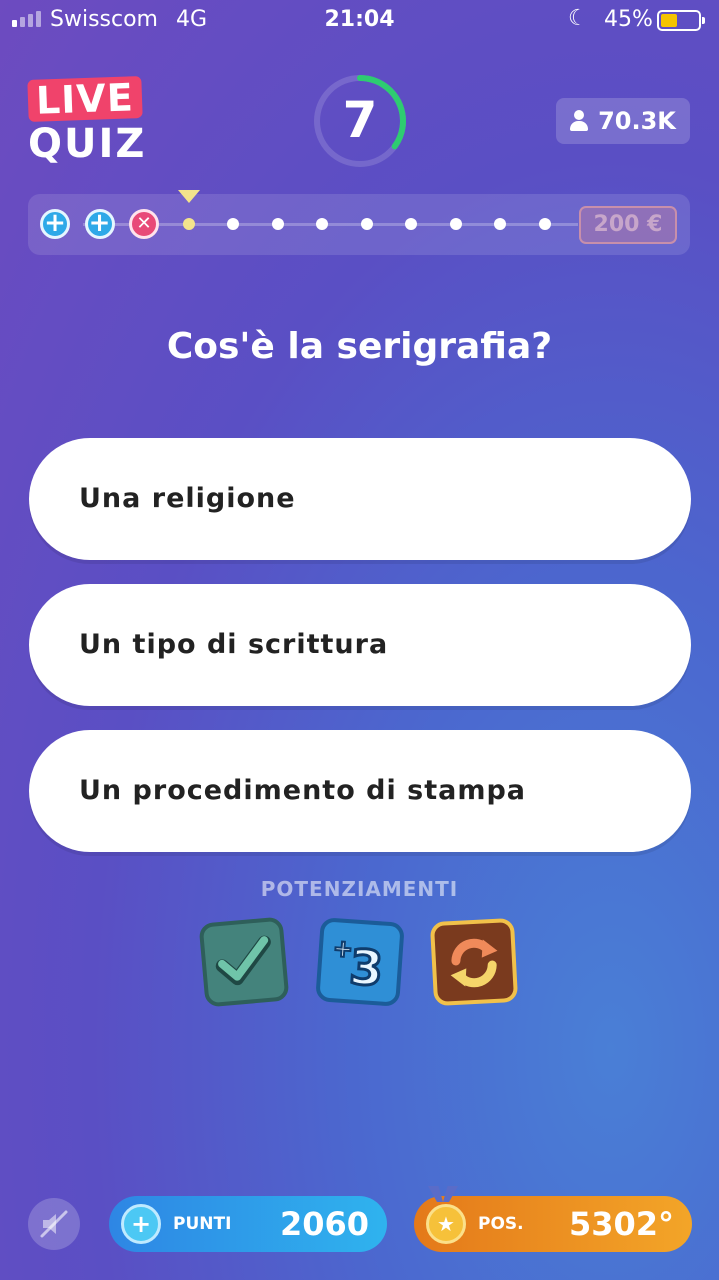 The image size is (719, 1280). Describe the element at coordinates (621, 1224) in the screenshot. I see `position-value: 5302°` at that location.